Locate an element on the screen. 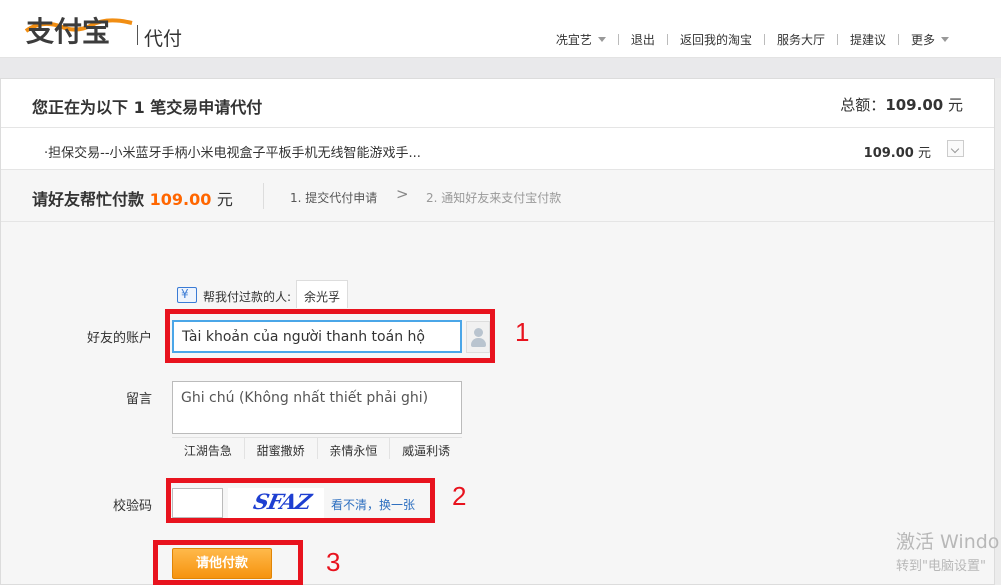  nav-service-hall: 服务大厅 is located at coordinates (801, 39).